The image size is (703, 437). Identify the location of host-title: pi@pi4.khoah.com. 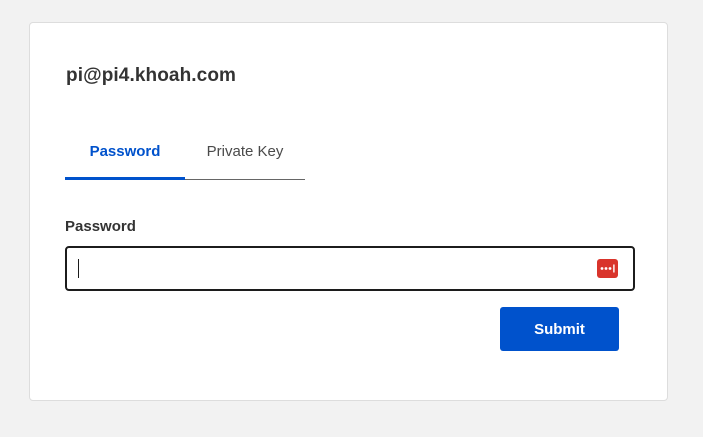
(151, 75).